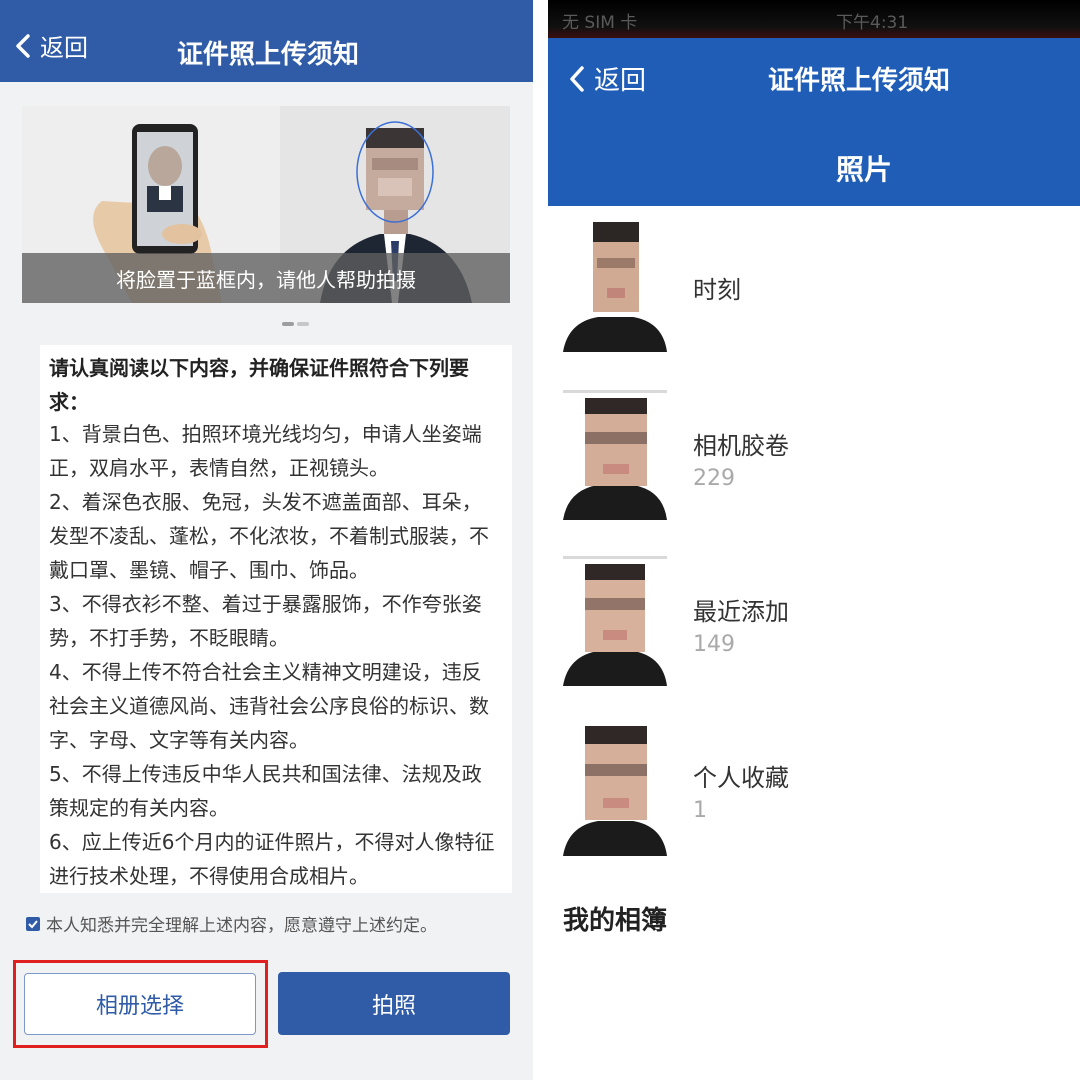 The width and height of the screenshot is (1080, 1080). I want to click on check-icon, so click(33, 923).